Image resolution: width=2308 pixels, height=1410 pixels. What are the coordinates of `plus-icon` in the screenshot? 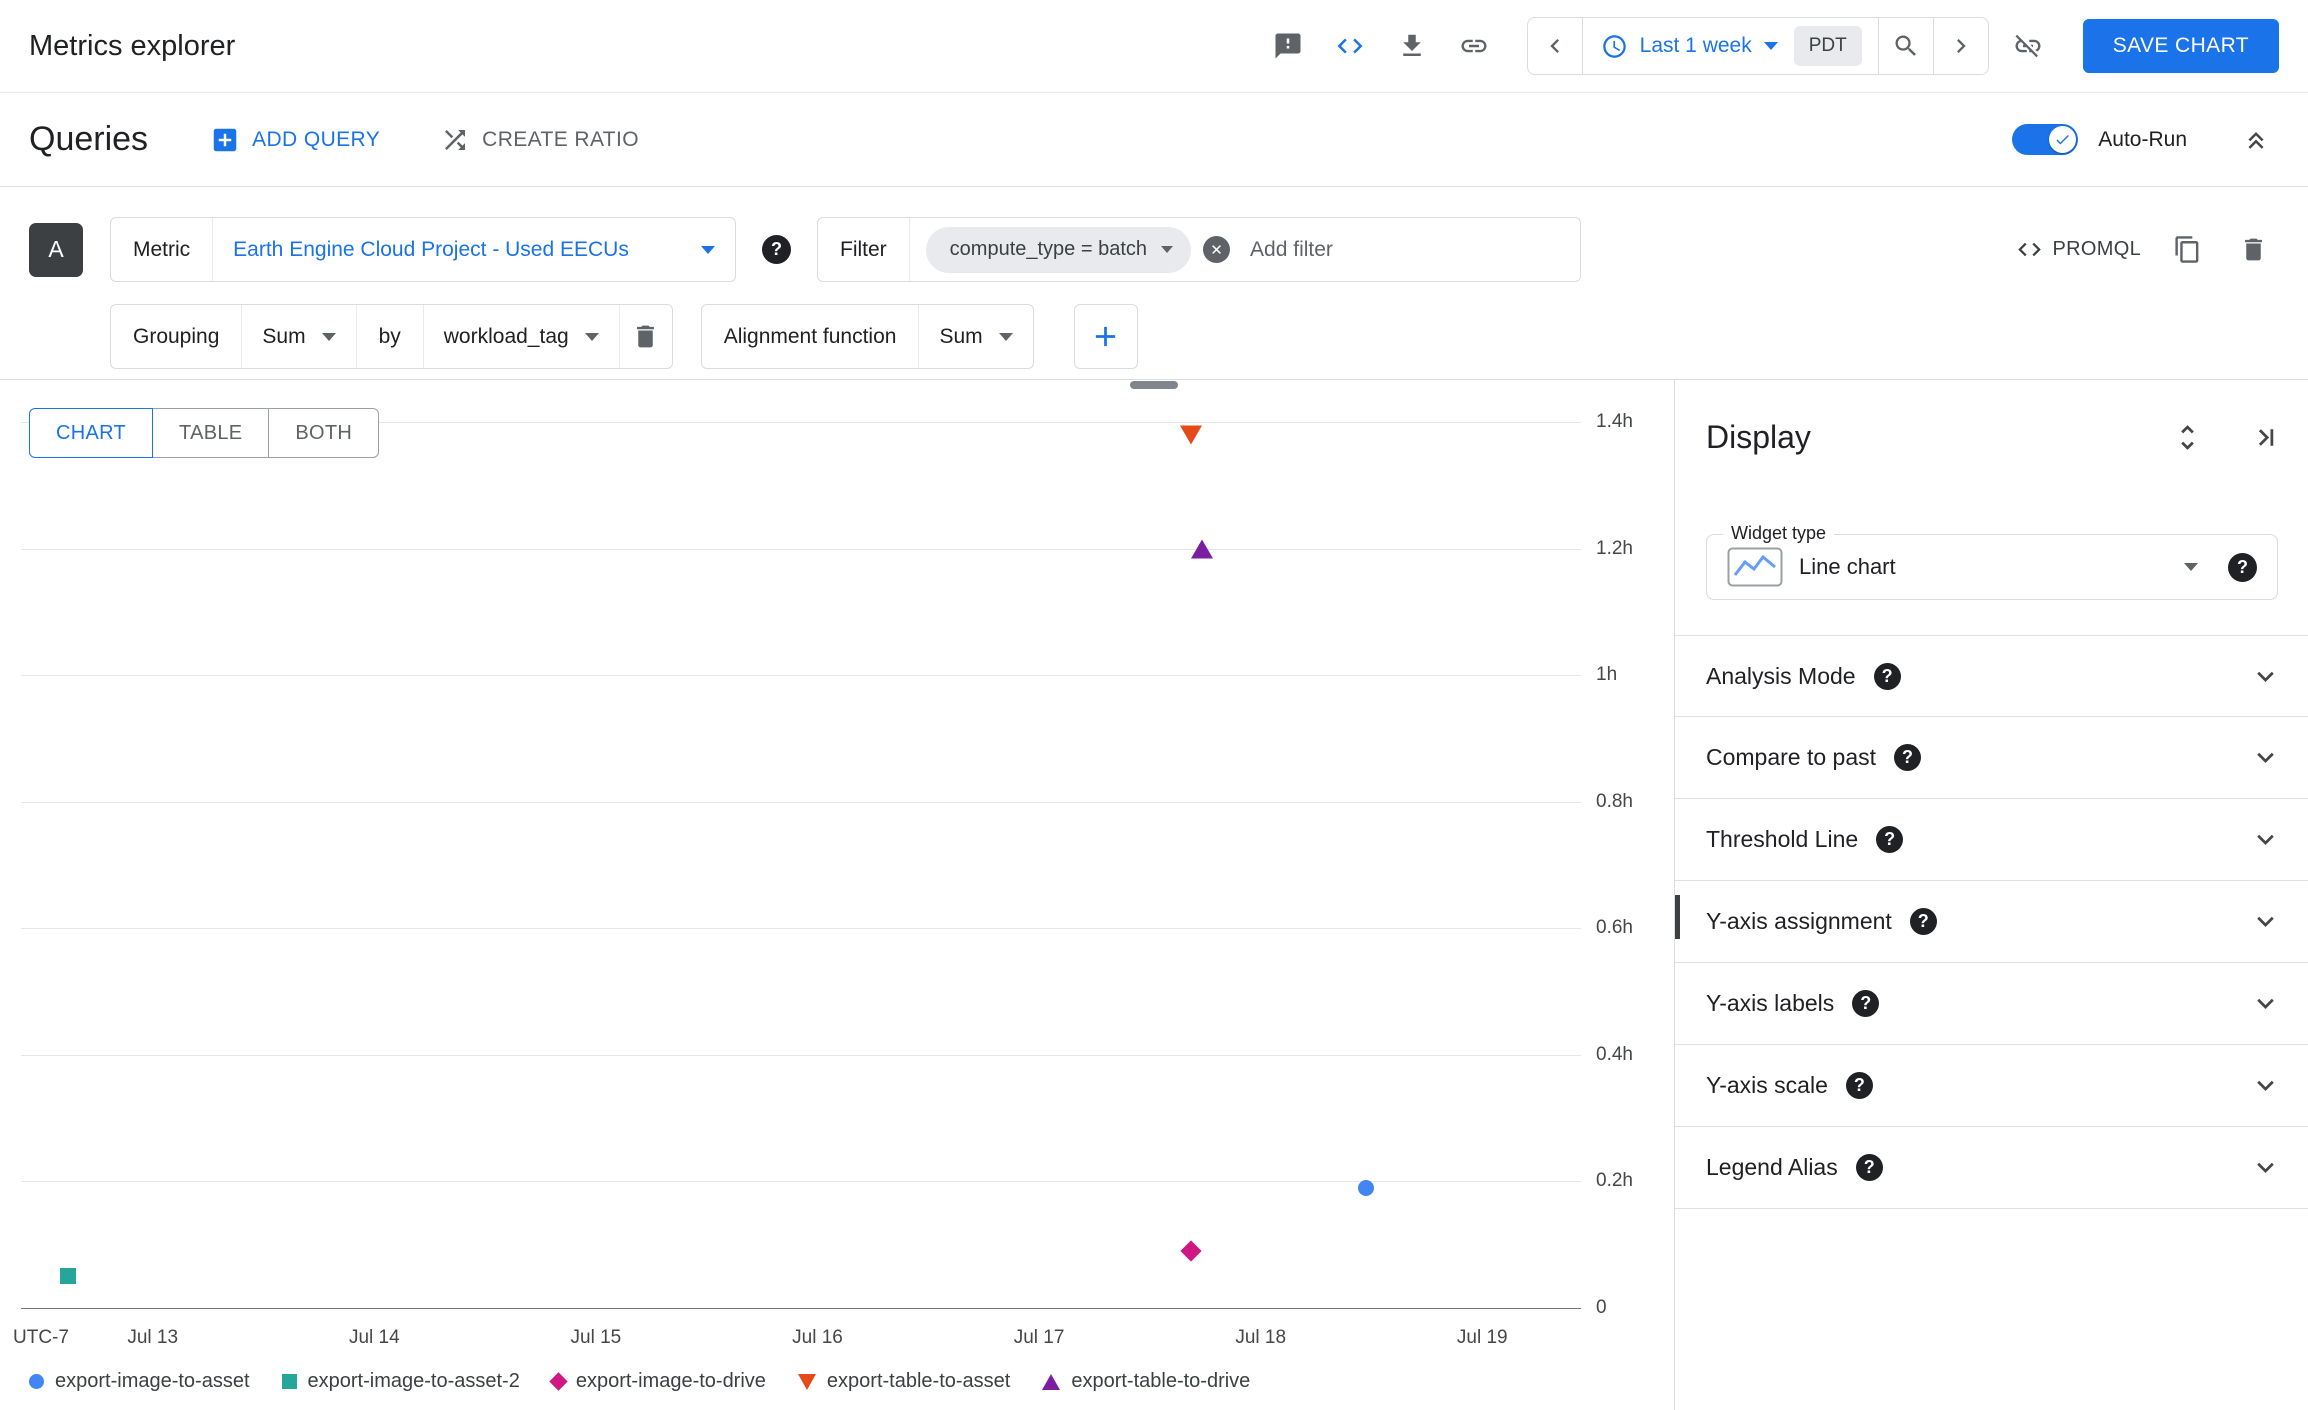 It's located at (1106, 336).